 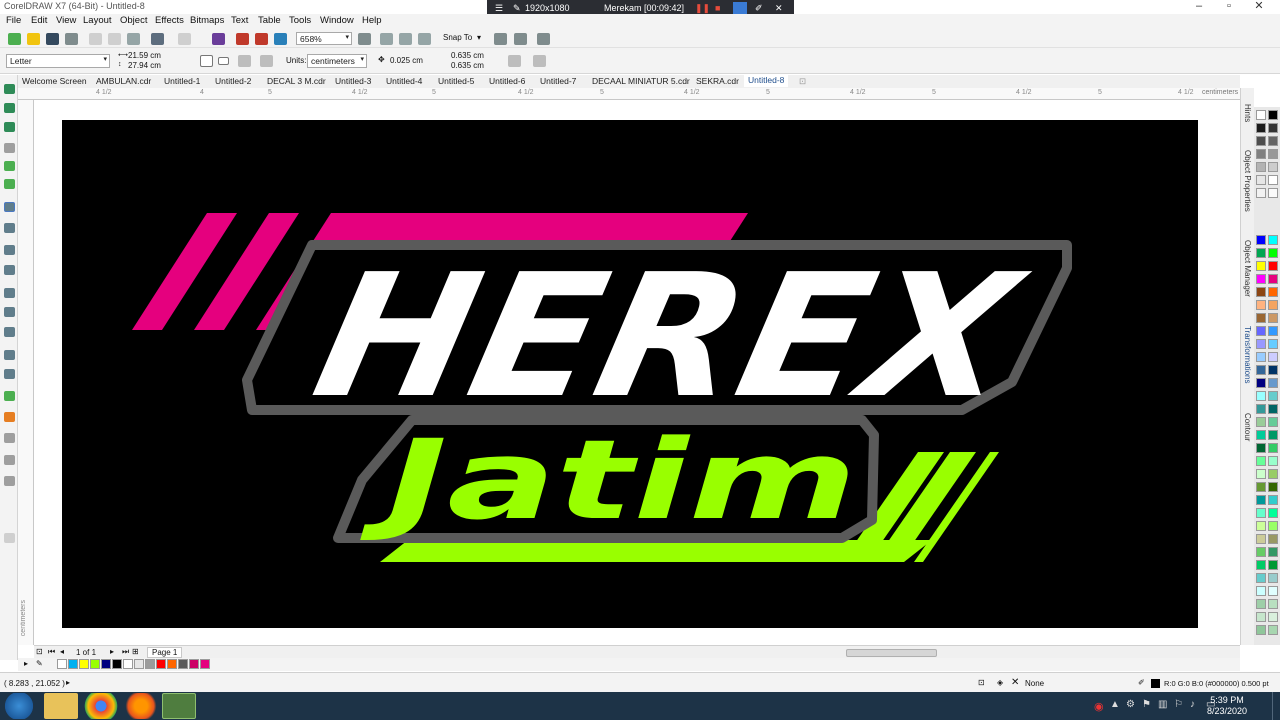 What do you see at coordinates (457, 37) in the screenshot?
I see `snap-to-dropdown: Snap To` at bounding box center [457, 37].